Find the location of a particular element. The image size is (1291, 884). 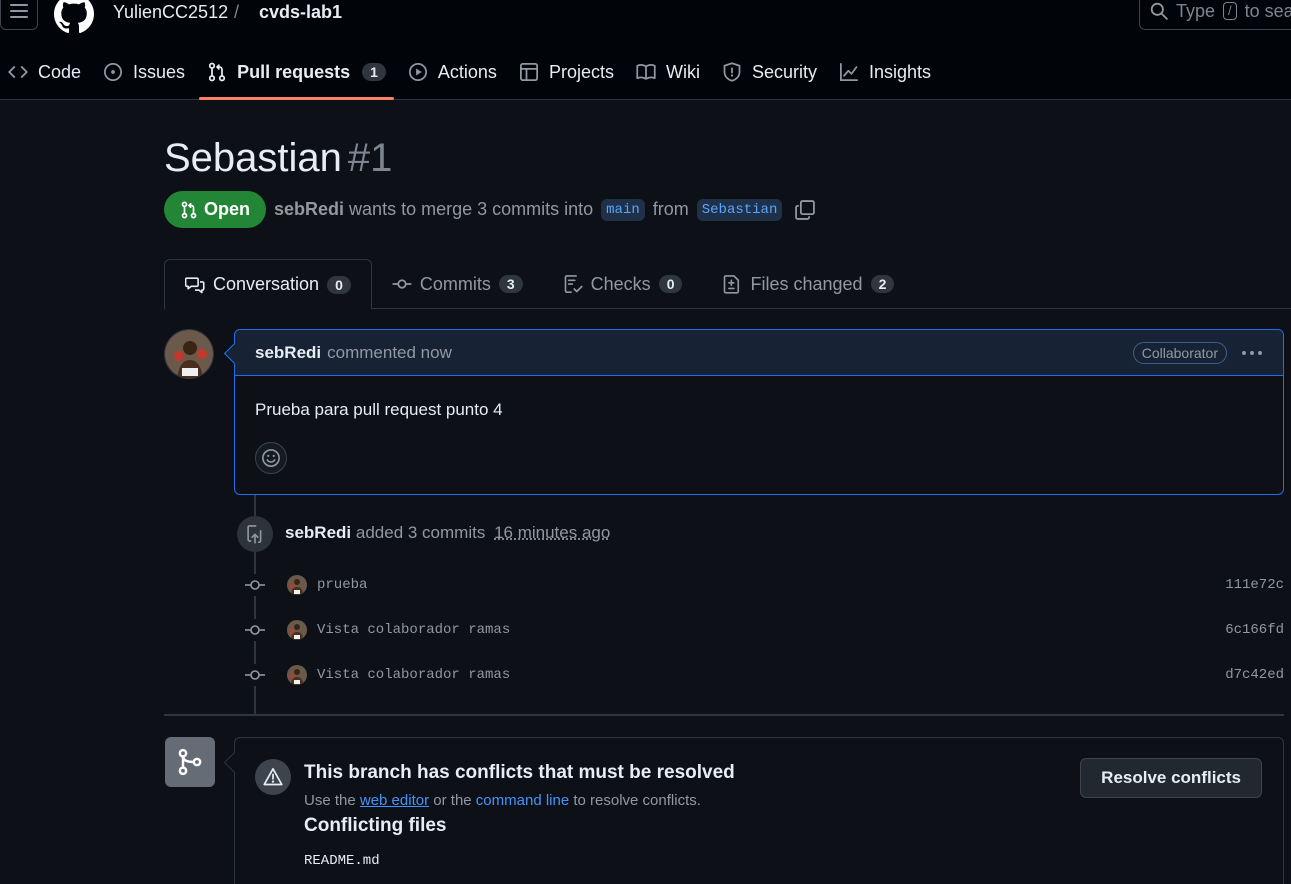

shield-icon is located at coordinates (732, 72).